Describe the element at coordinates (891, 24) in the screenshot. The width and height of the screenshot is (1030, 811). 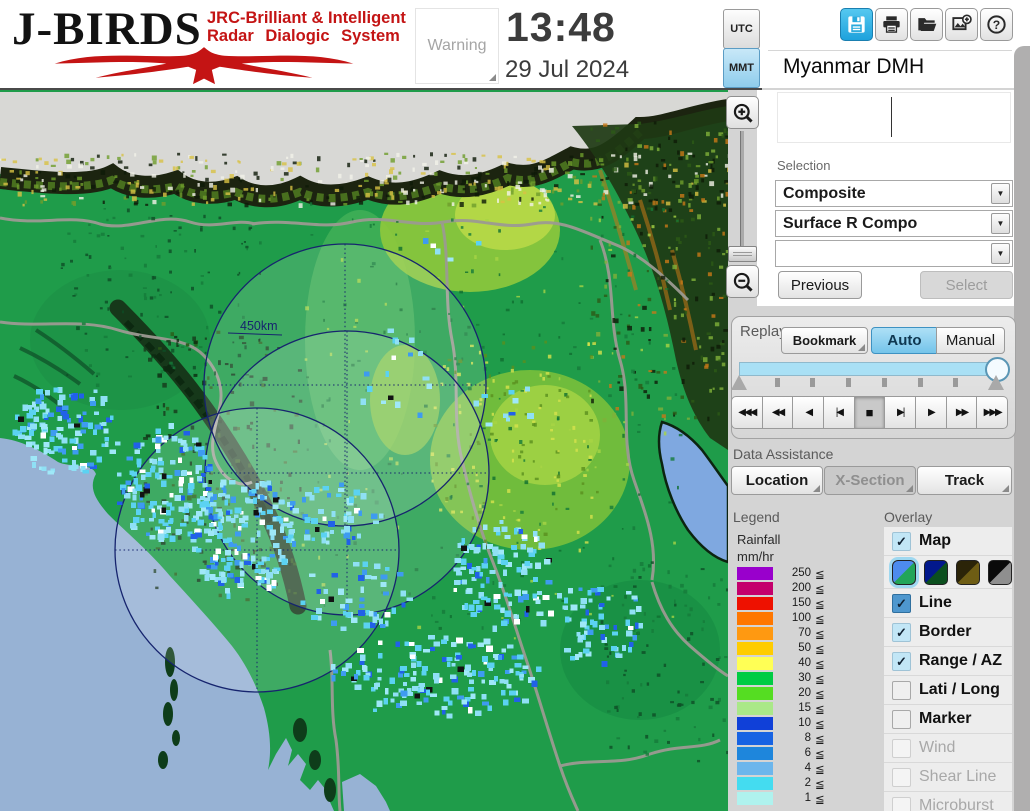
I see `print-button` at that location.